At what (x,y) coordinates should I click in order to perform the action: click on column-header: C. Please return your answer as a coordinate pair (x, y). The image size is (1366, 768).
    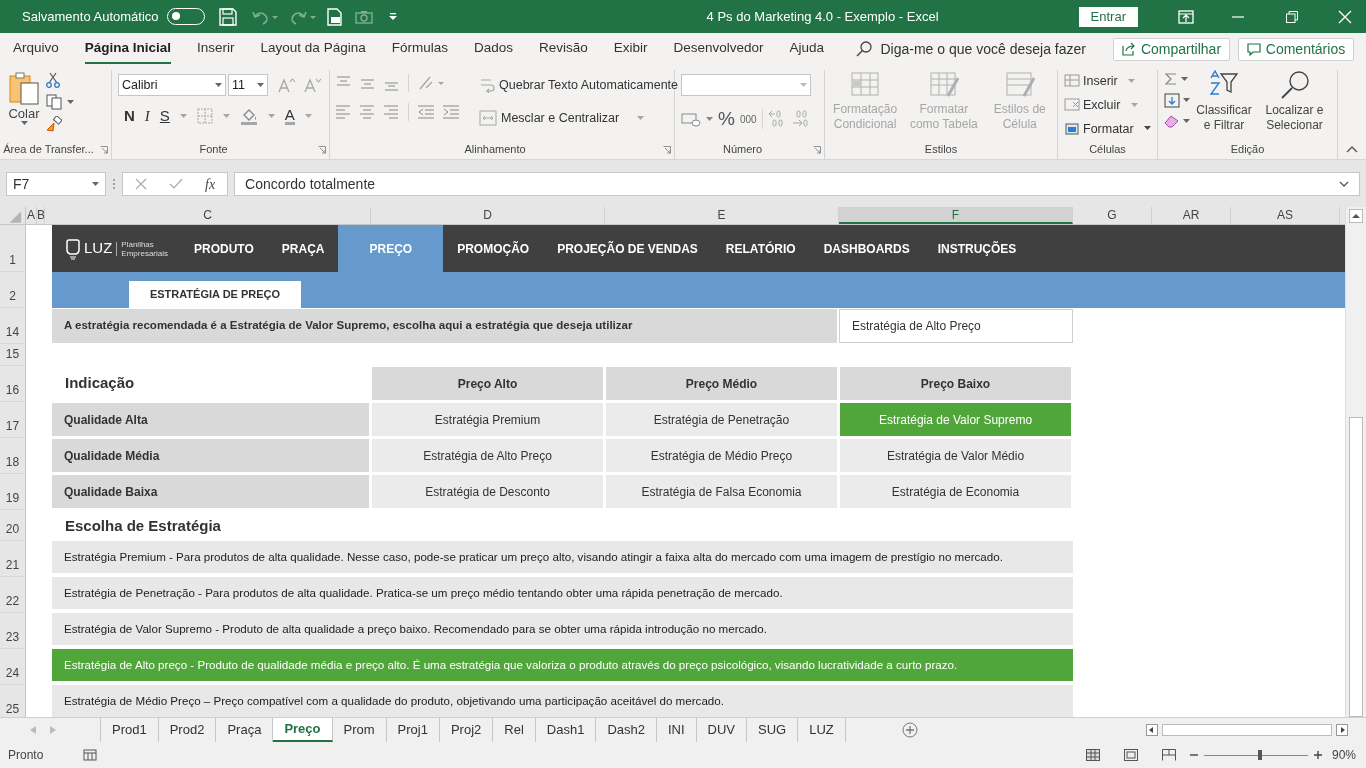
    Looking at the image, I should click on (208, 215).